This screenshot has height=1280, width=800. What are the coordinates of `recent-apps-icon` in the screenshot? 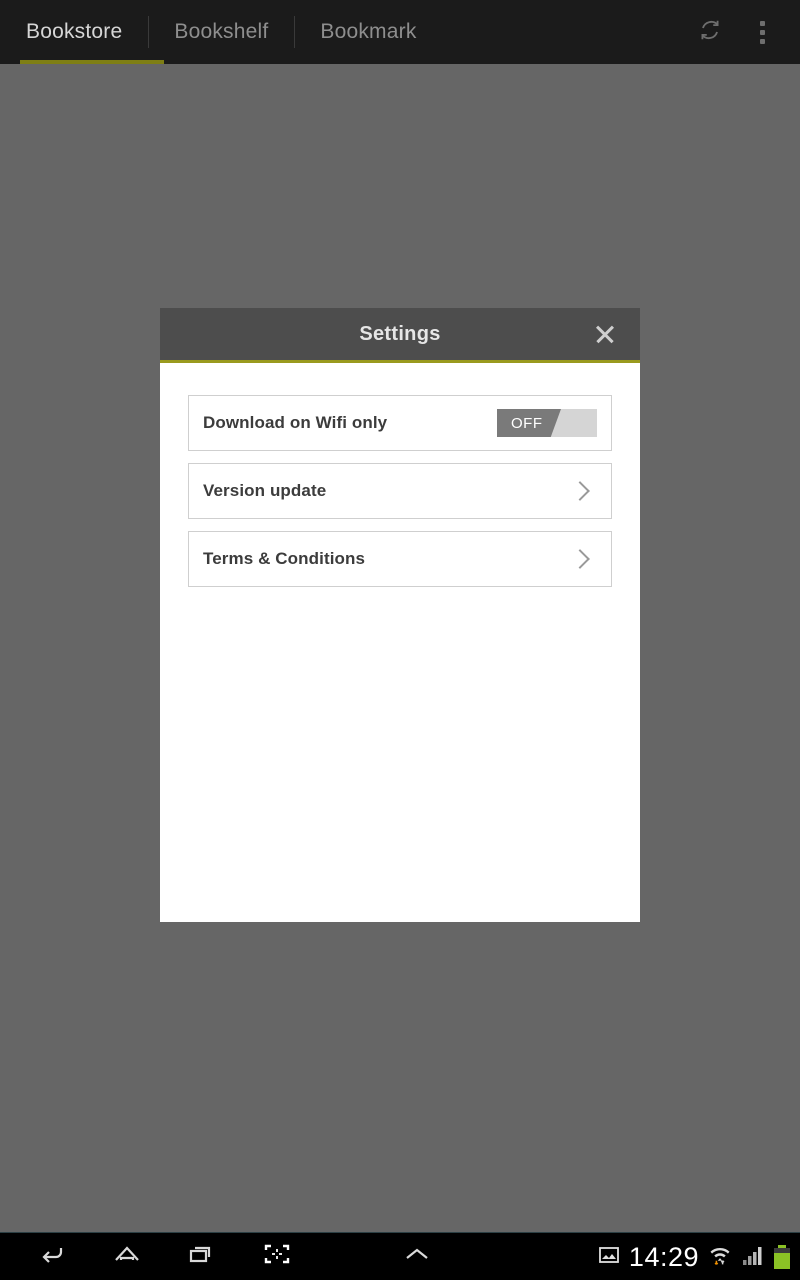 It's located at (202, 1256).